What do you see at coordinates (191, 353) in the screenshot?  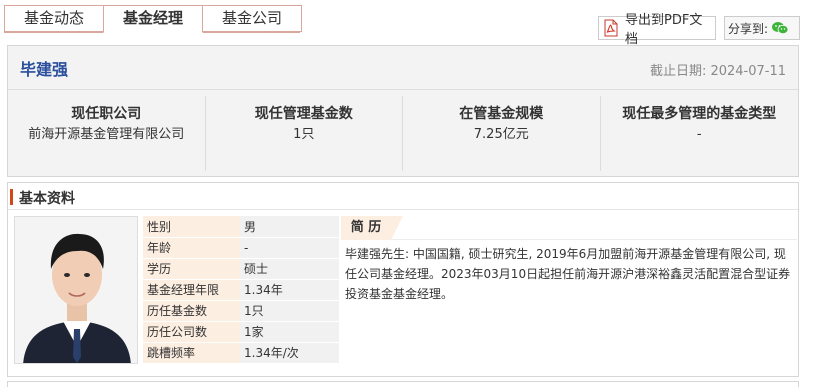 I see `info-key: 跳槽频率` at bounding box center [191, 353].